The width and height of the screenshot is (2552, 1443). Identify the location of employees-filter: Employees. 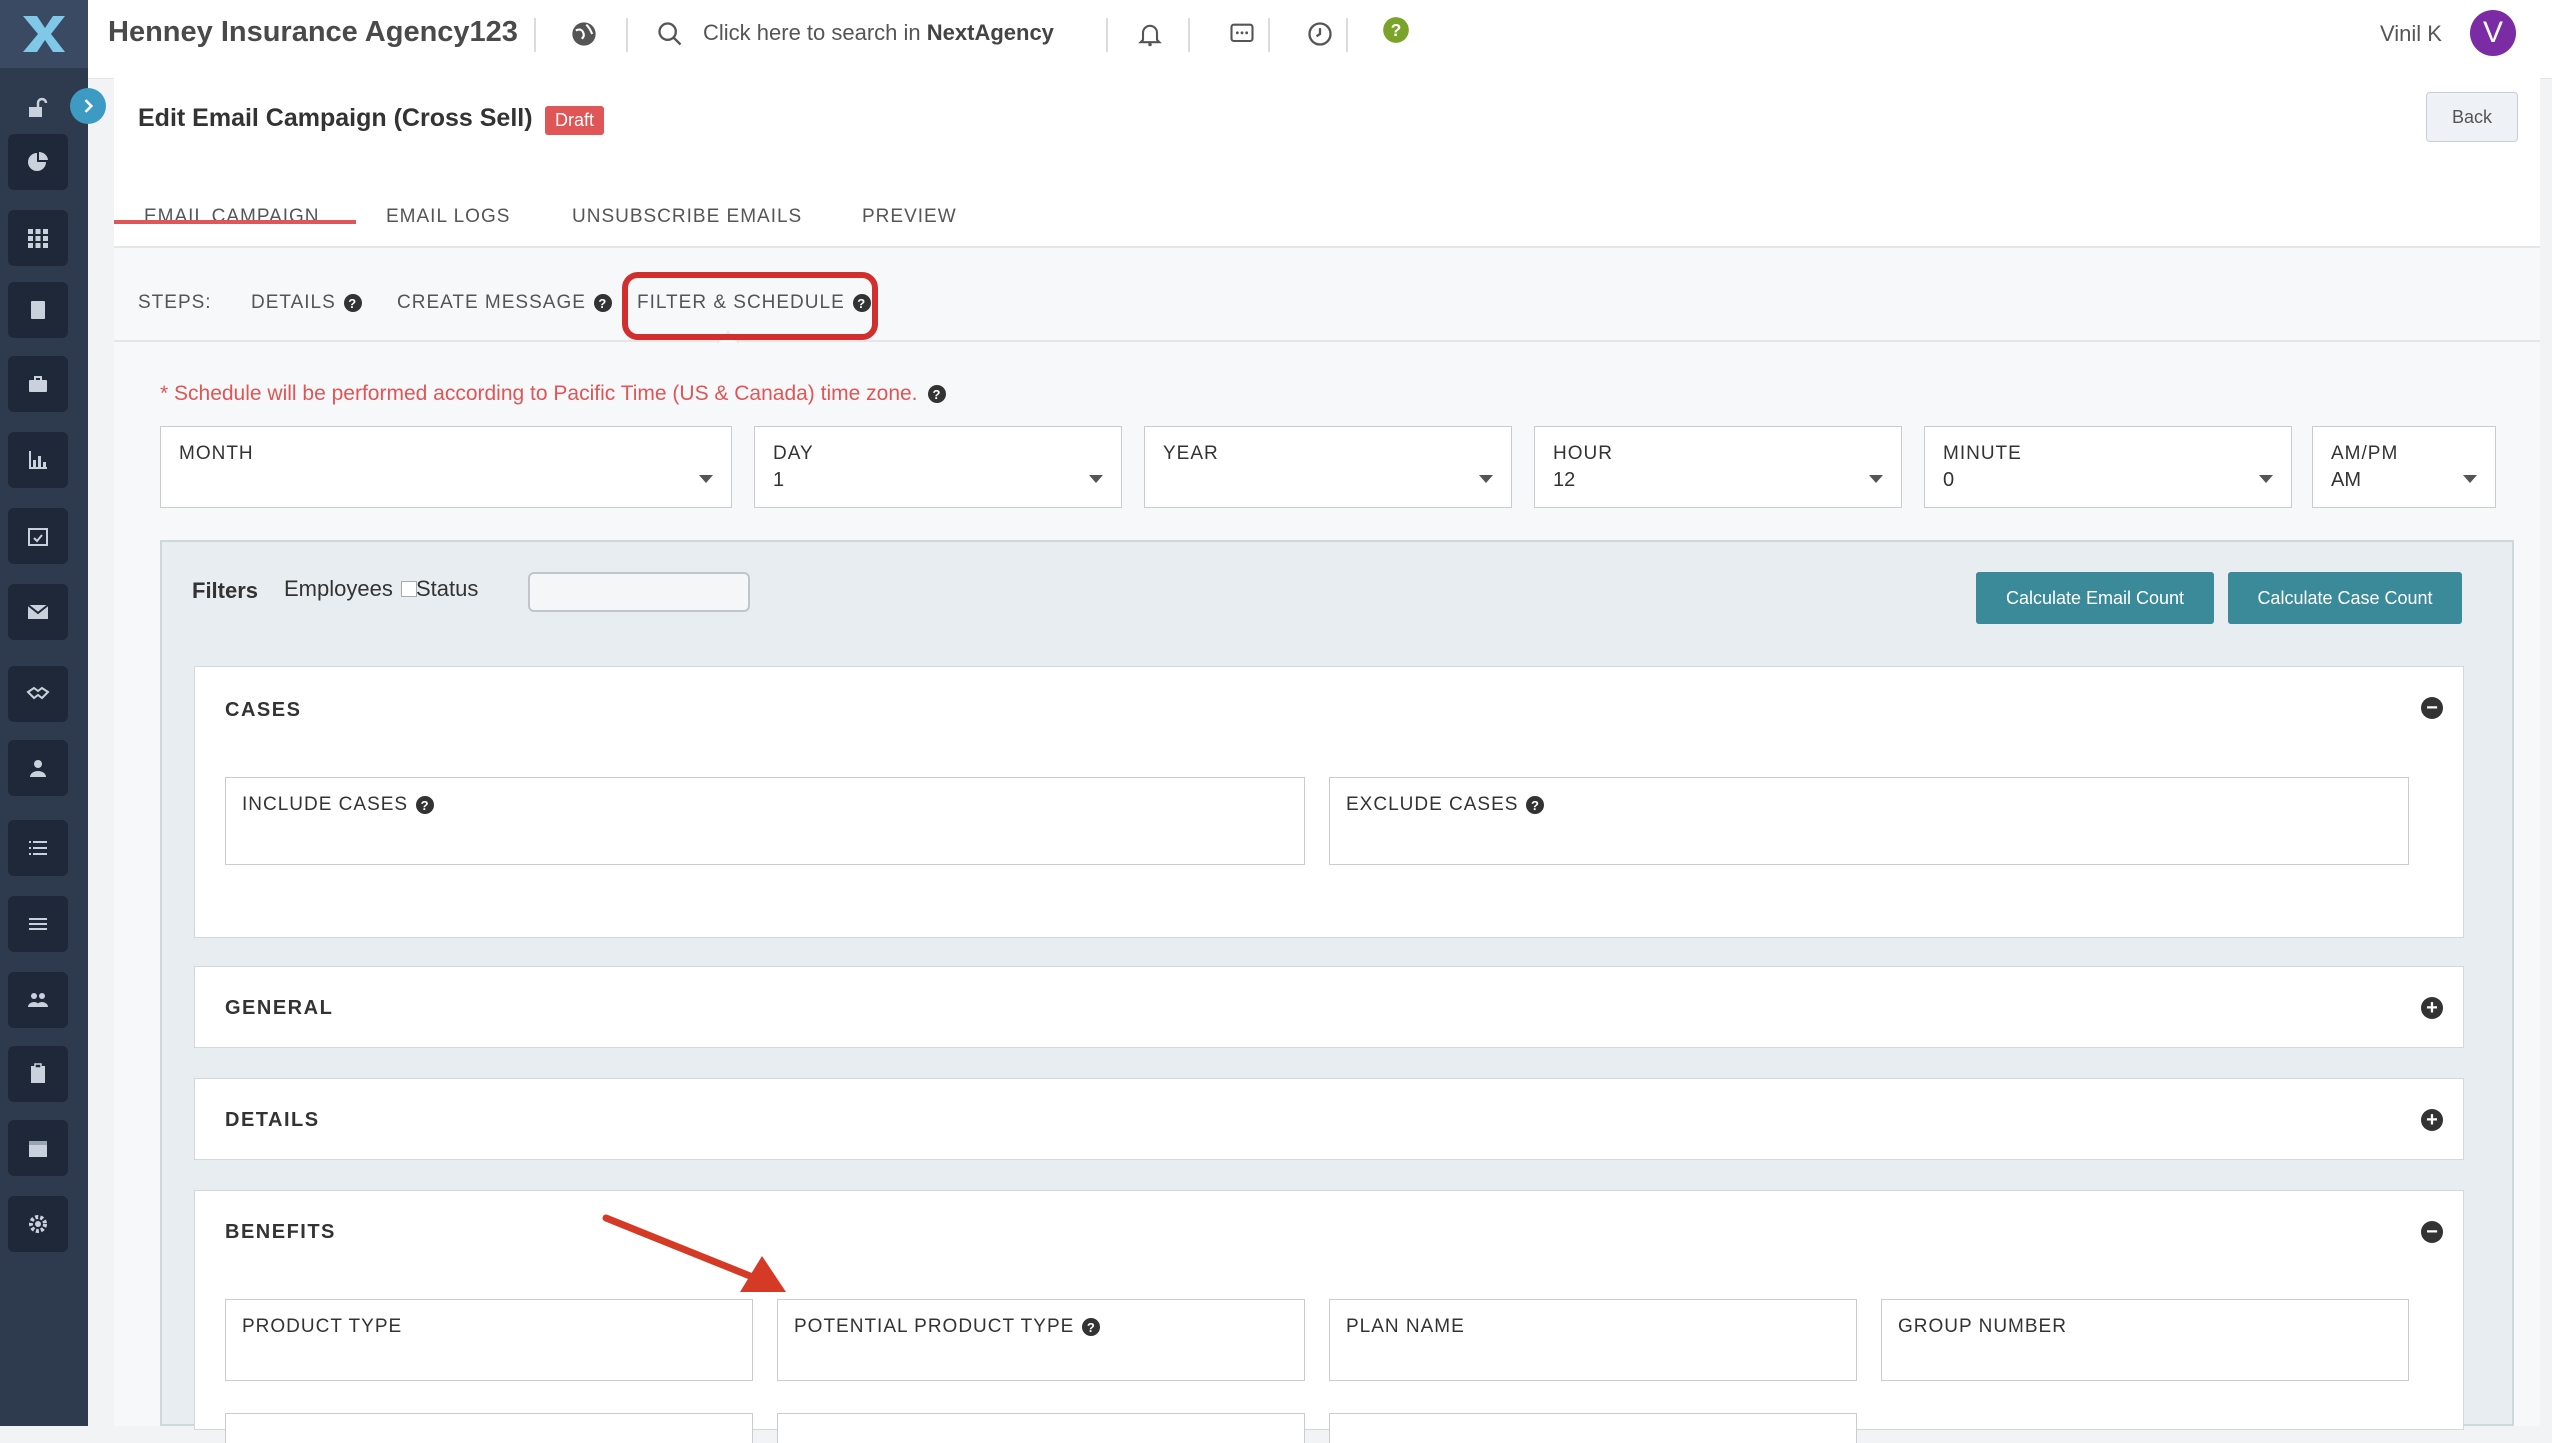
(350, 589).